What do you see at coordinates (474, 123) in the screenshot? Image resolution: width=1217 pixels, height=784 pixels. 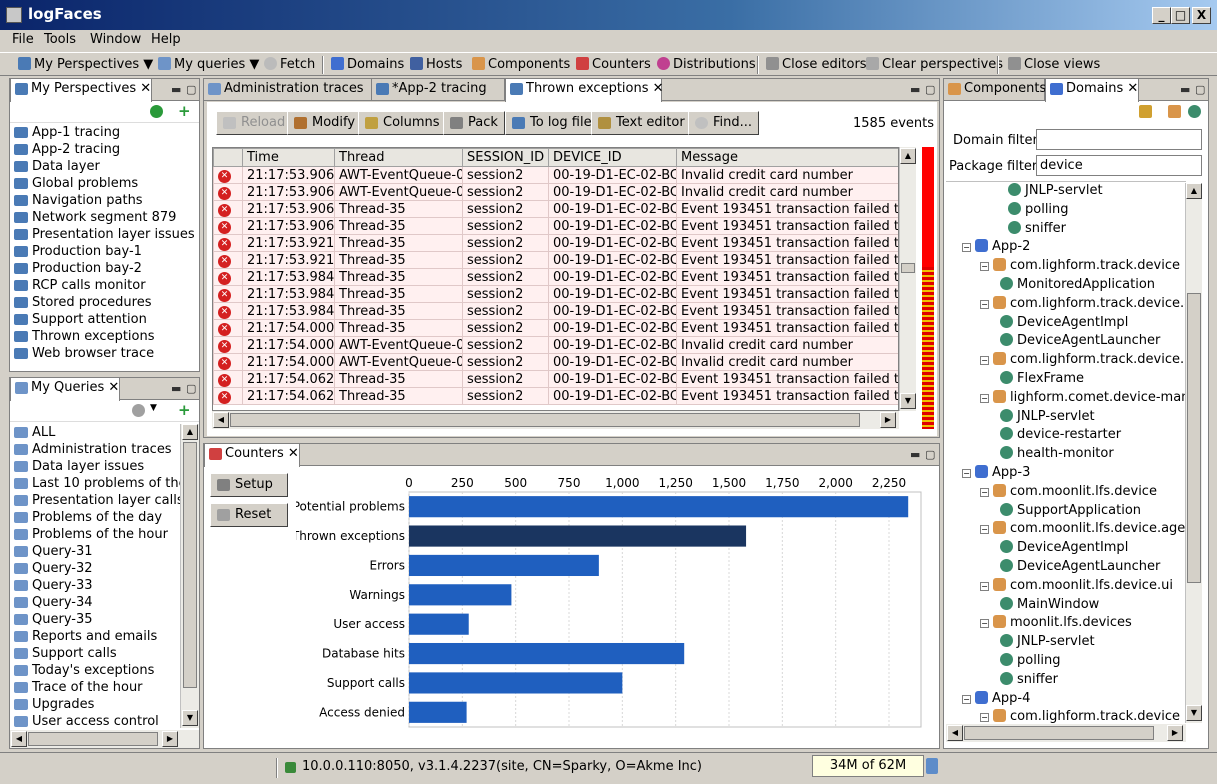 I see `pack-button: Pack` at bounding box center [474, 123].